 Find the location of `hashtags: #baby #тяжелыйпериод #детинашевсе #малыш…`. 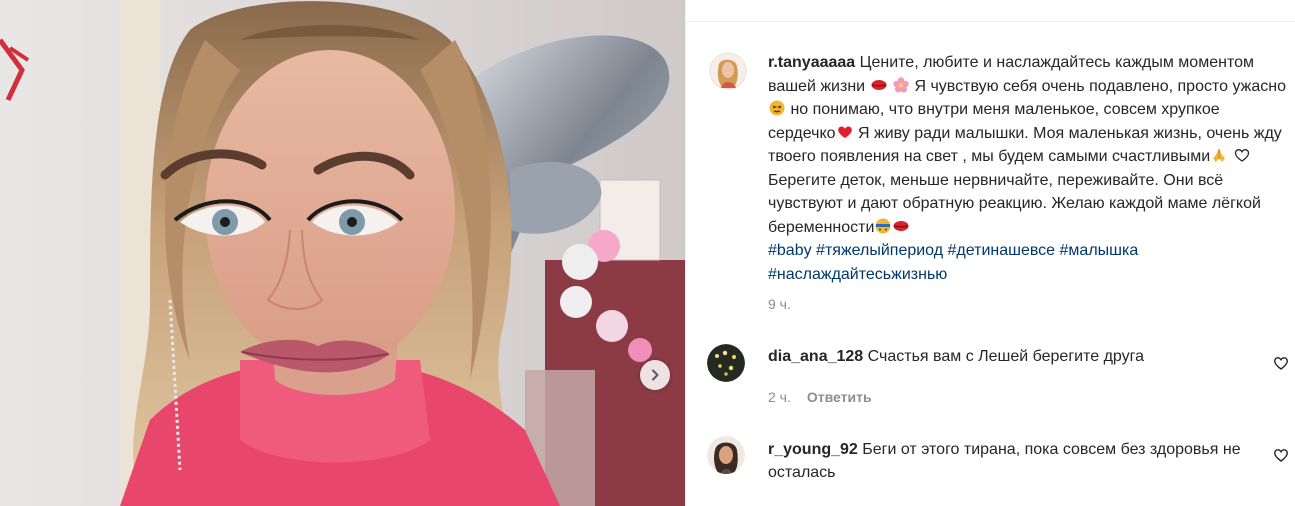

hashtags: #baby #тяжелыйпериод #детинашевсе #малыш… is located at coordinates (953, 262).